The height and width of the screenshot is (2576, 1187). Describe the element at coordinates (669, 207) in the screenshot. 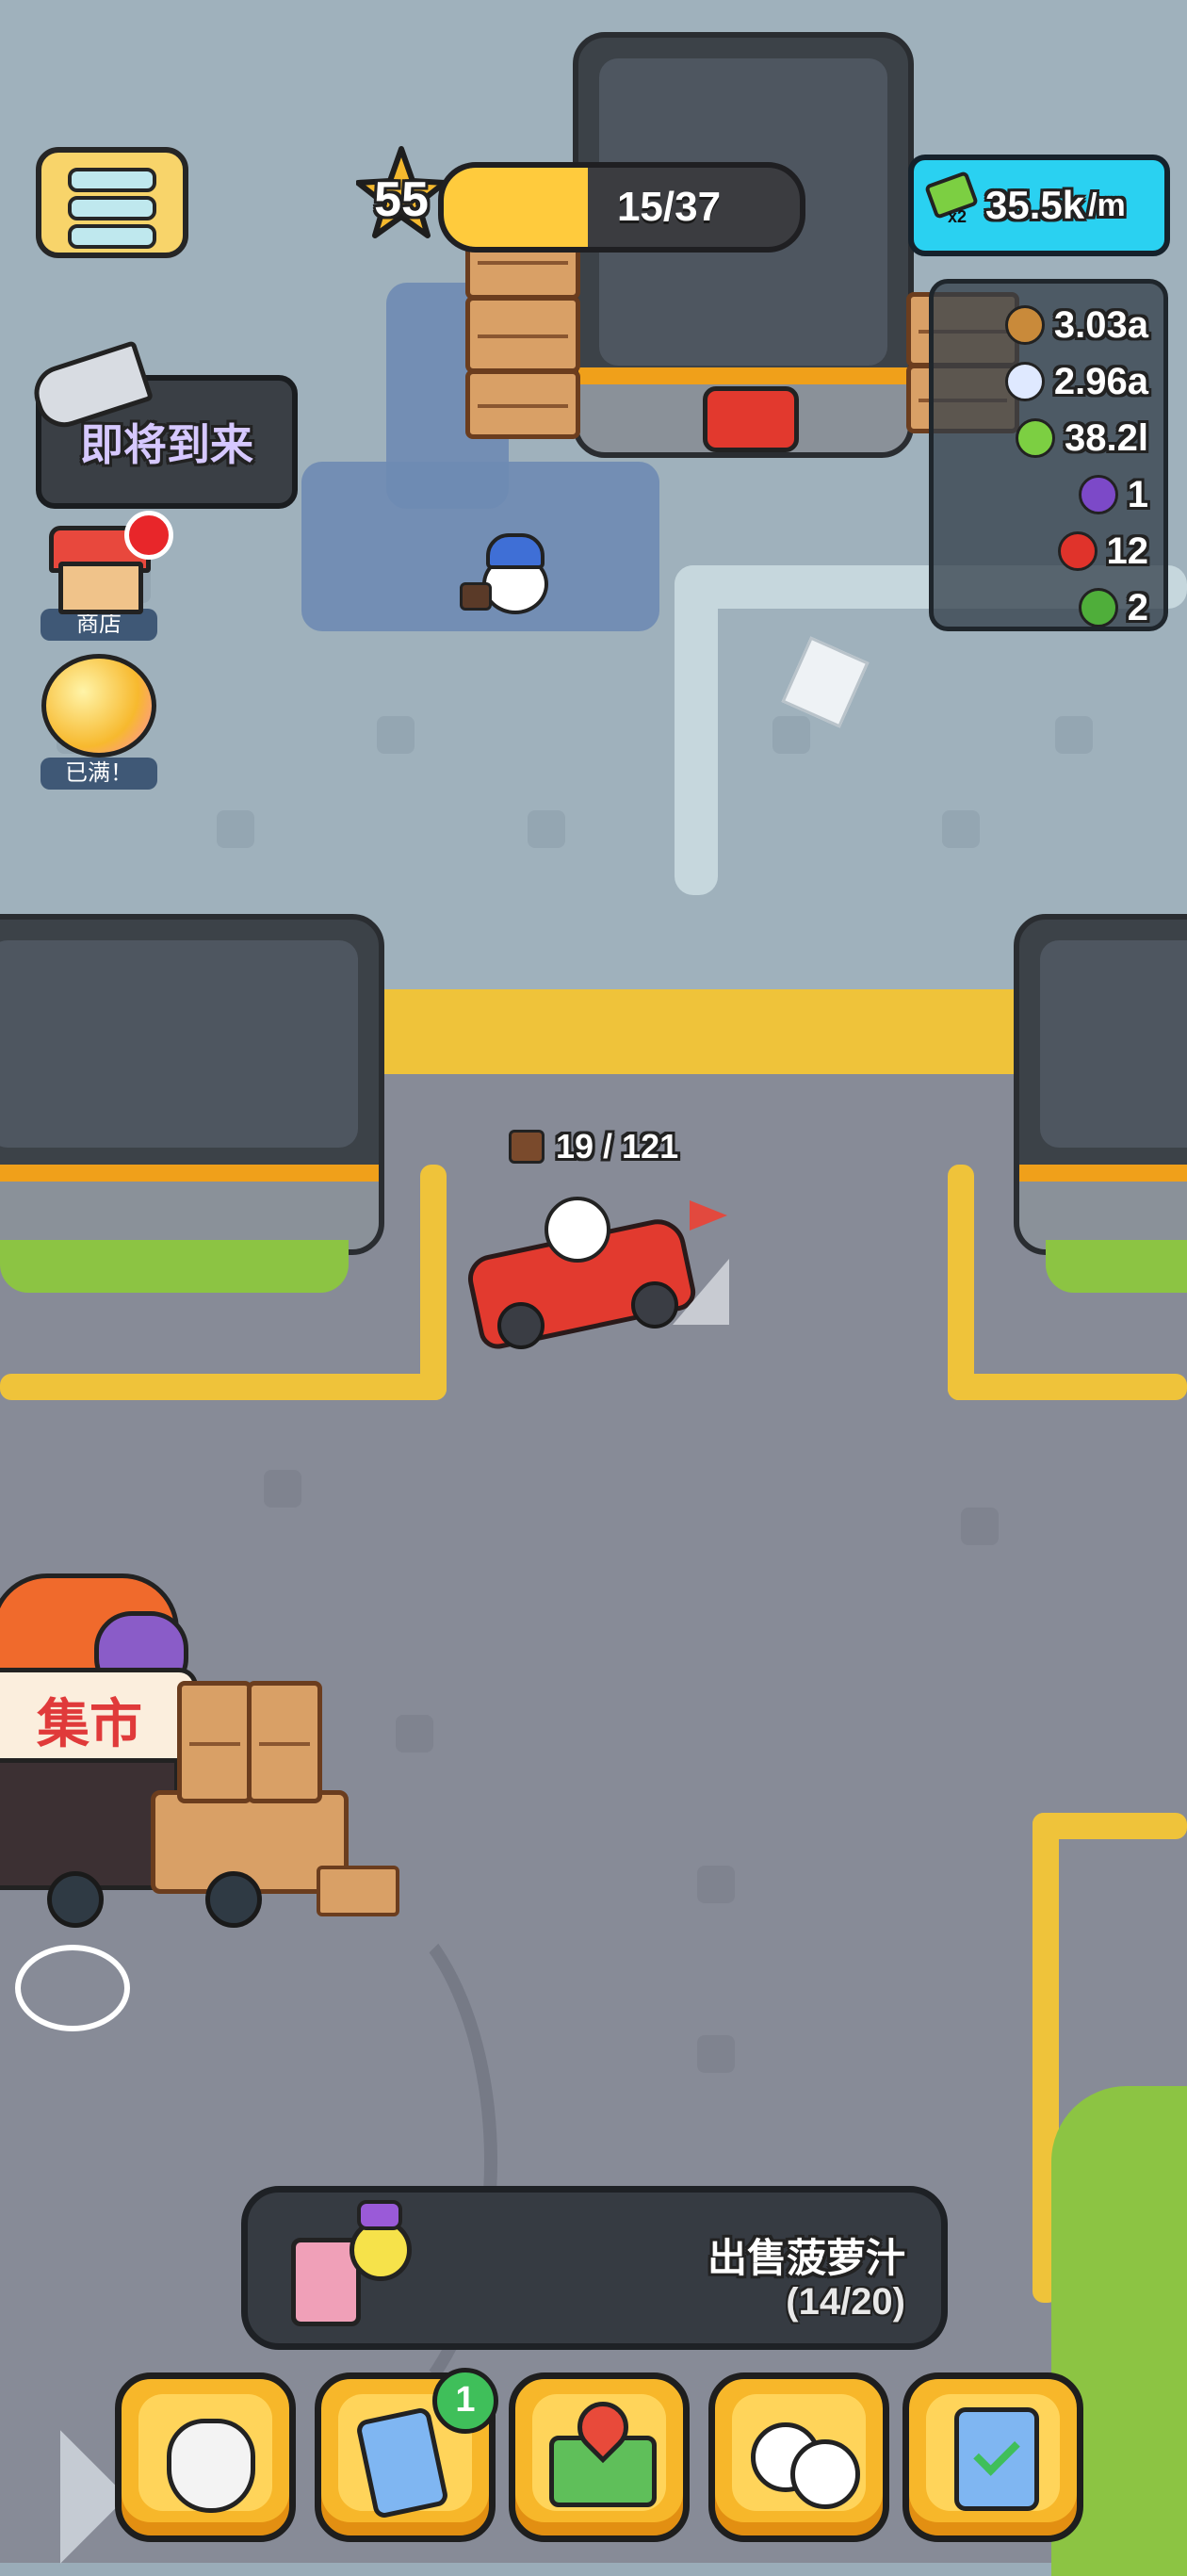

I see `xp-text: 15/37` at that location.